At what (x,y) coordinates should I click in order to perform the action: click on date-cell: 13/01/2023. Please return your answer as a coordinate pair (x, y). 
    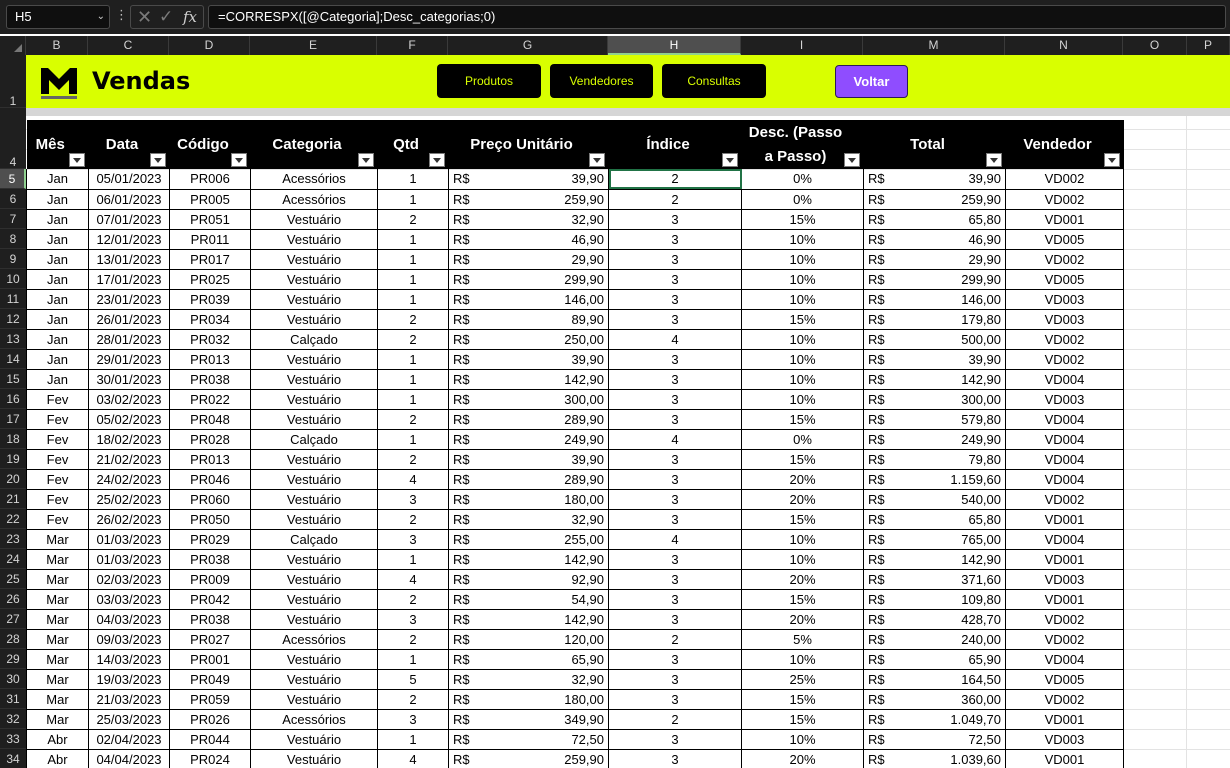
    Looking at the image, I should click on (129, 259).